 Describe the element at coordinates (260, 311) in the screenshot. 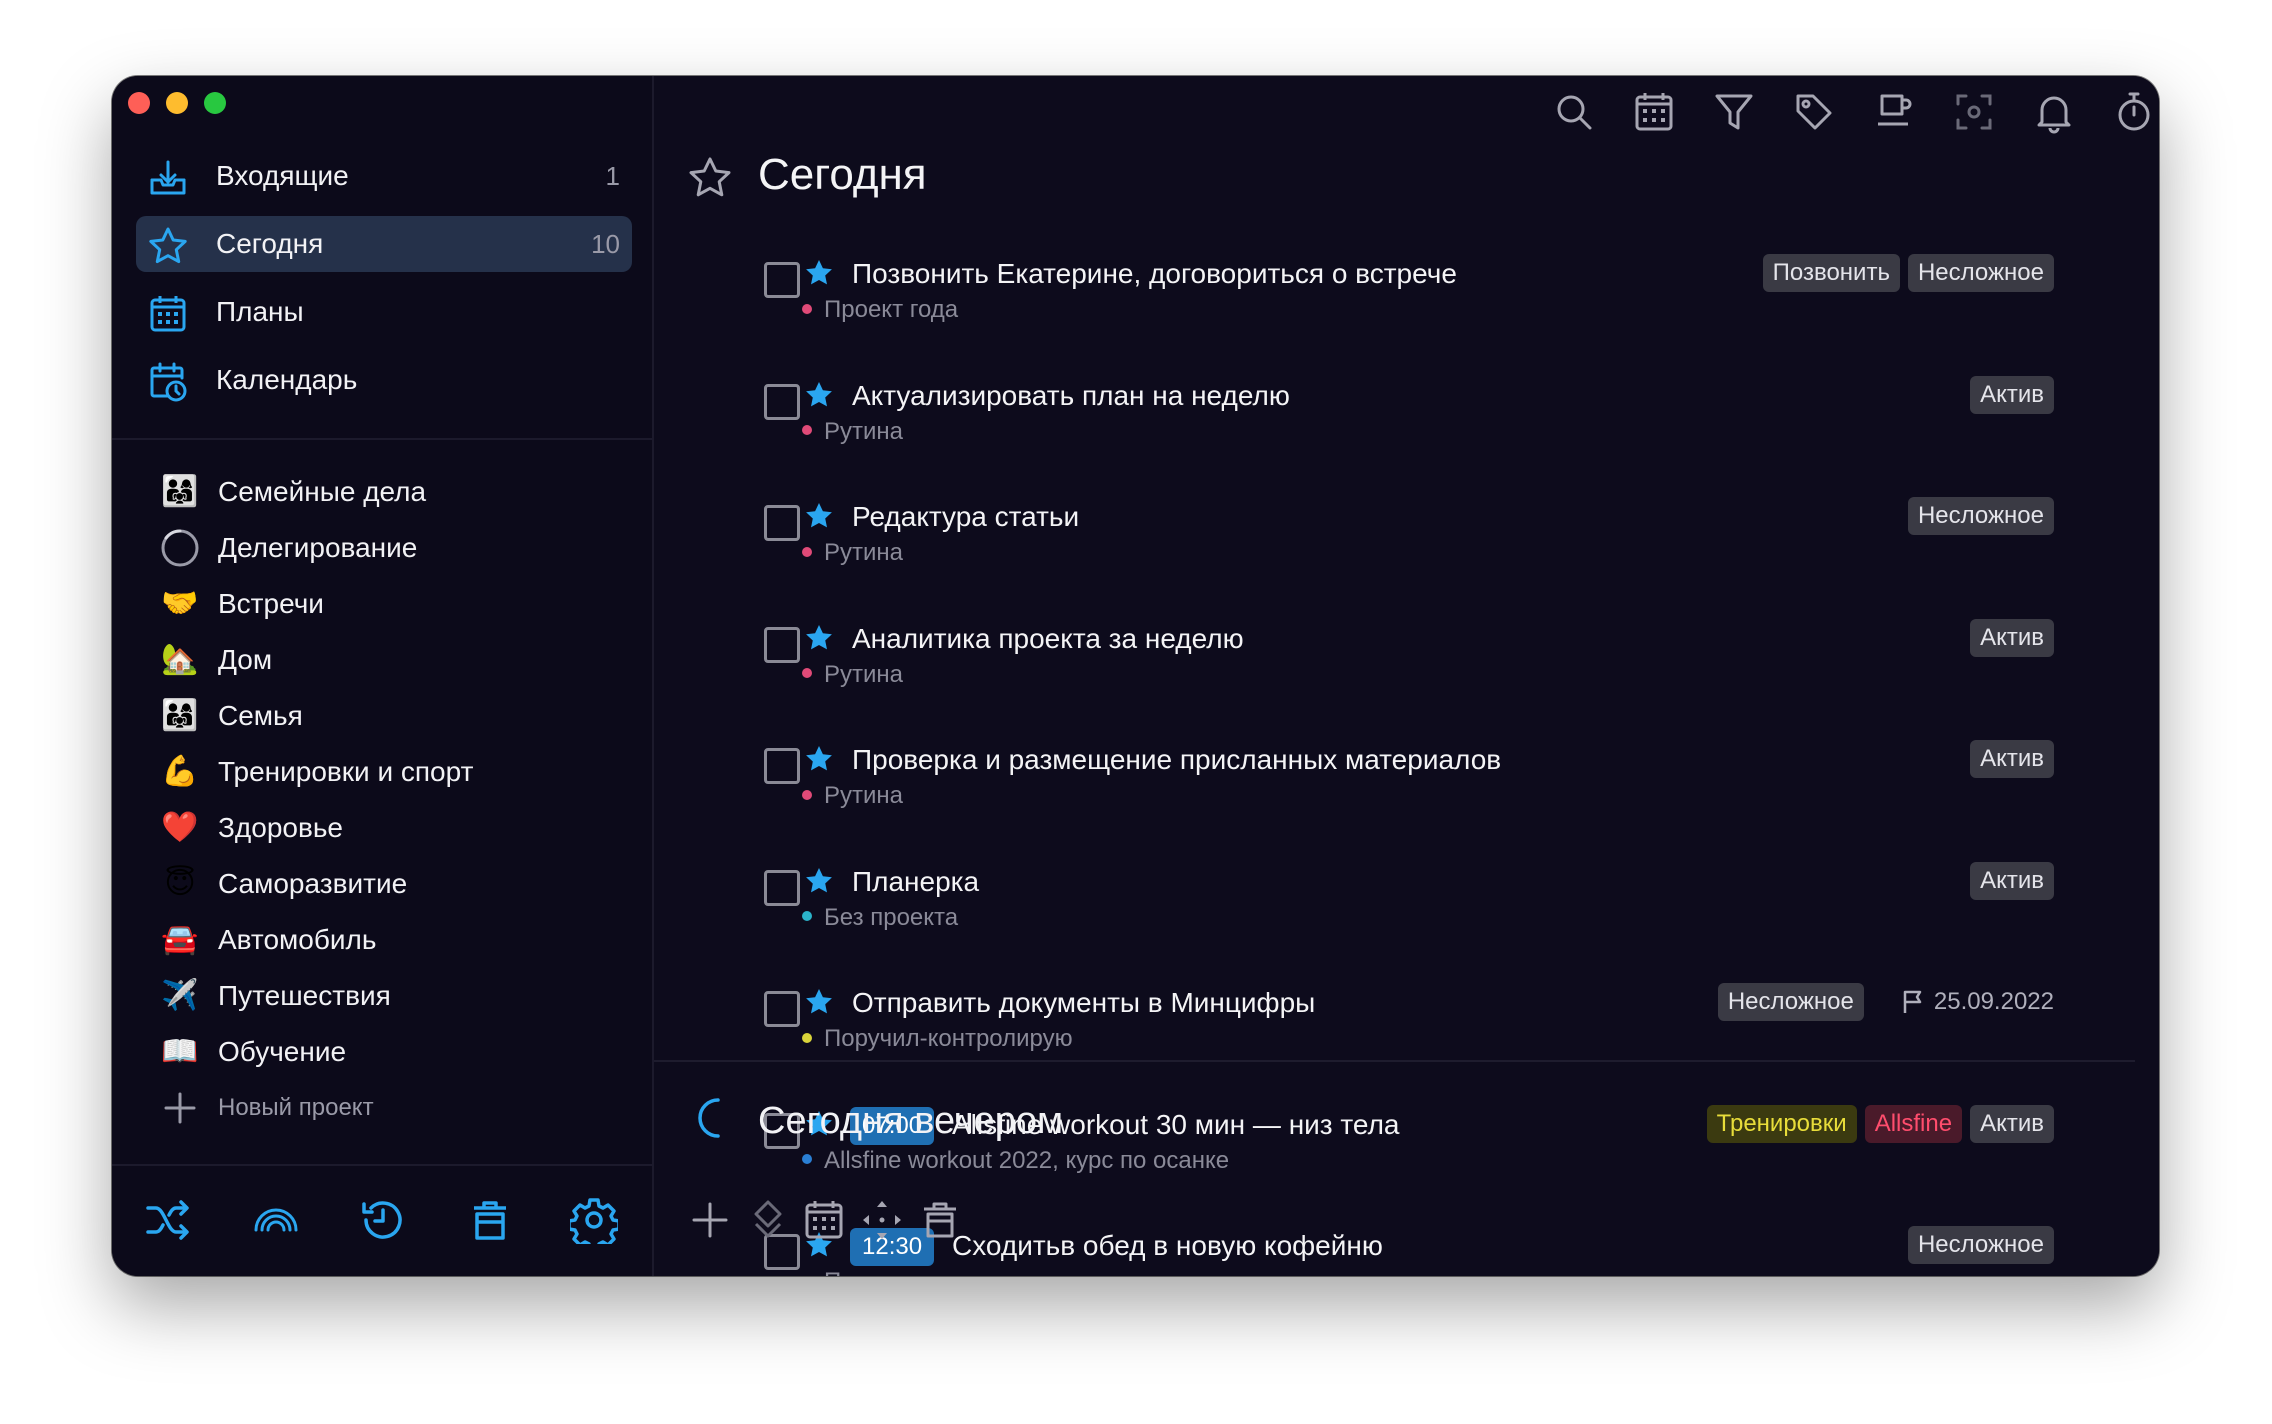

I see `sidebar-item-label: Планы` at that location.